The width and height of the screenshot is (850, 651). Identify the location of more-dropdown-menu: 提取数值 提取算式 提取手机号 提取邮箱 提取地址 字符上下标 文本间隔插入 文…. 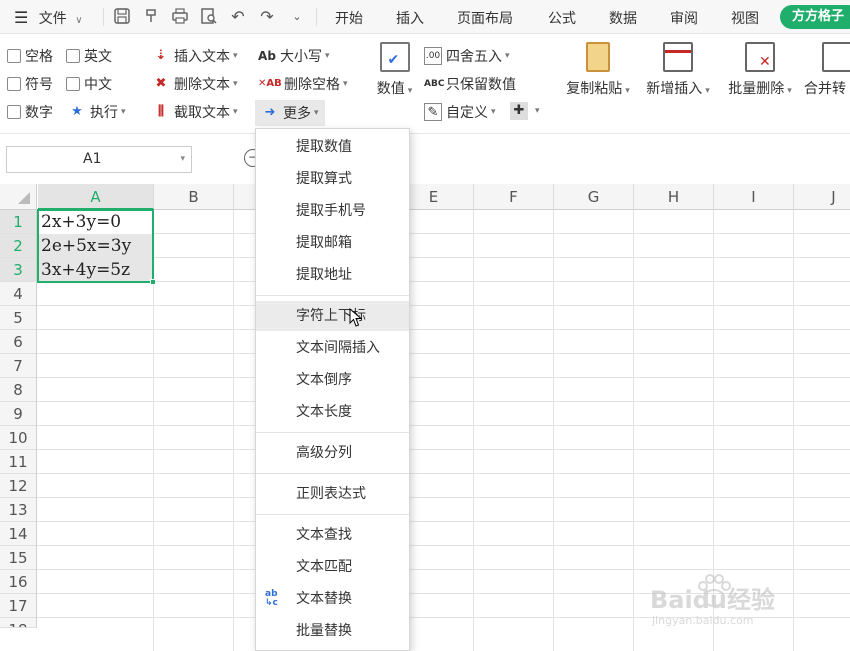
(332, 389).